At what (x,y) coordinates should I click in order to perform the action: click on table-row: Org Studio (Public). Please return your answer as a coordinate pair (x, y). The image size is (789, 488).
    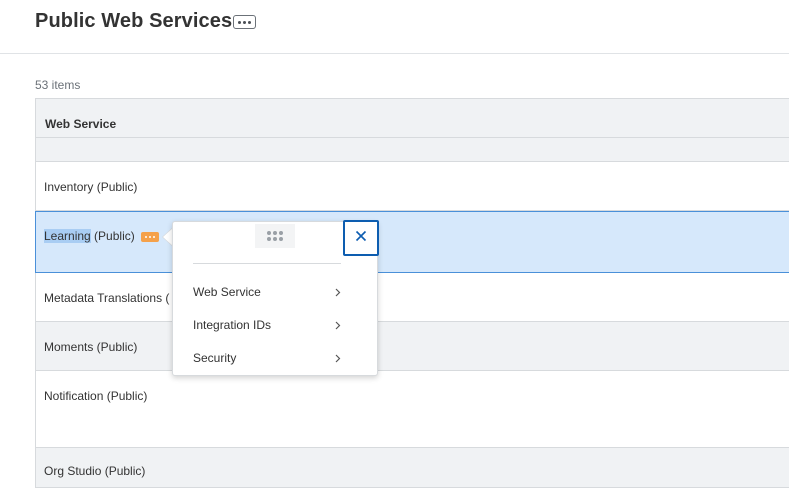
    Looking at the image, I should click on (412, 468).